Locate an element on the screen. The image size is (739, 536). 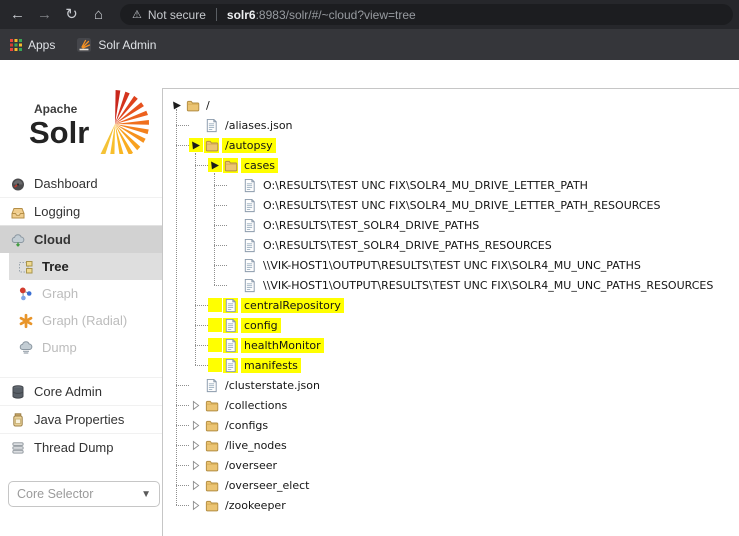
sidebar-item-label: Dashboard is located at coordinates (66, 183).